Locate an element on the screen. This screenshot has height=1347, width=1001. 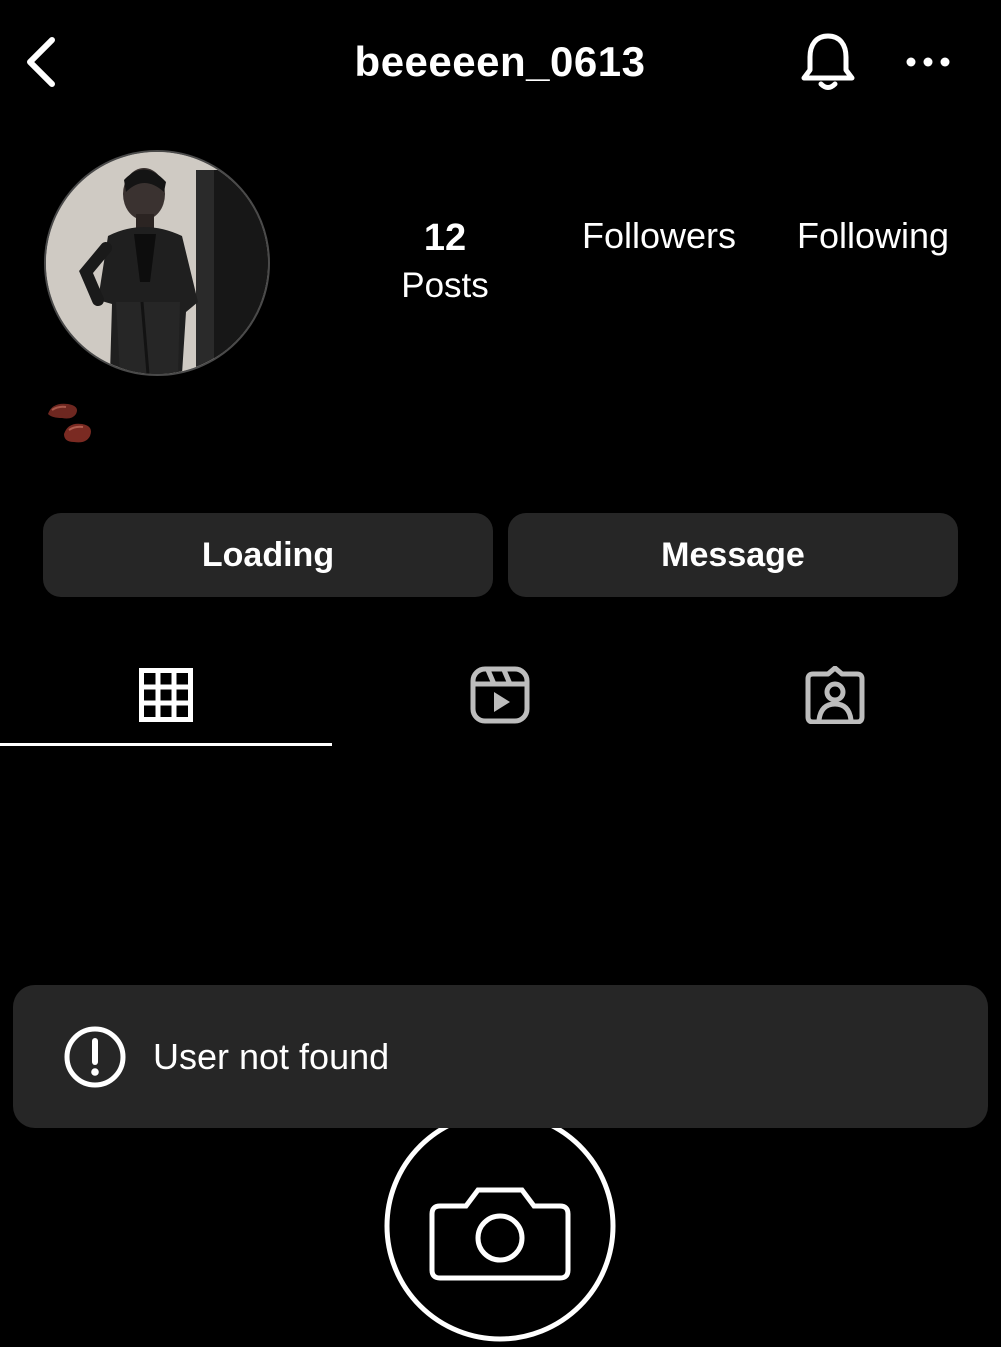
reels-icon is located at coordinates (500, 695).